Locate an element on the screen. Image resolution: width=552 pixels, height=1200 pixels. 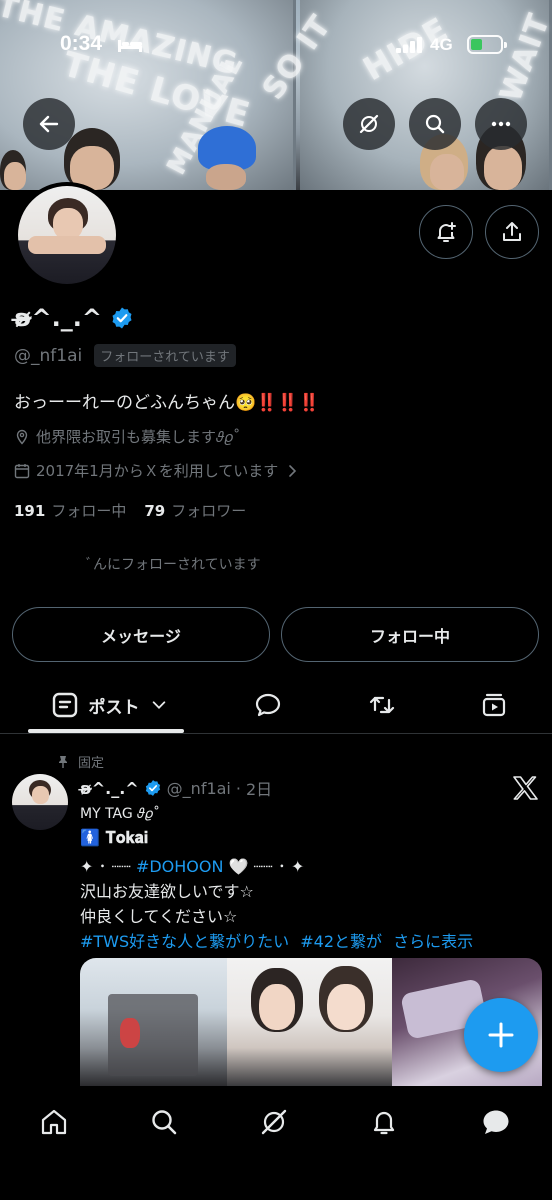
arrow-left-icon is located at coordinates (49, 124).